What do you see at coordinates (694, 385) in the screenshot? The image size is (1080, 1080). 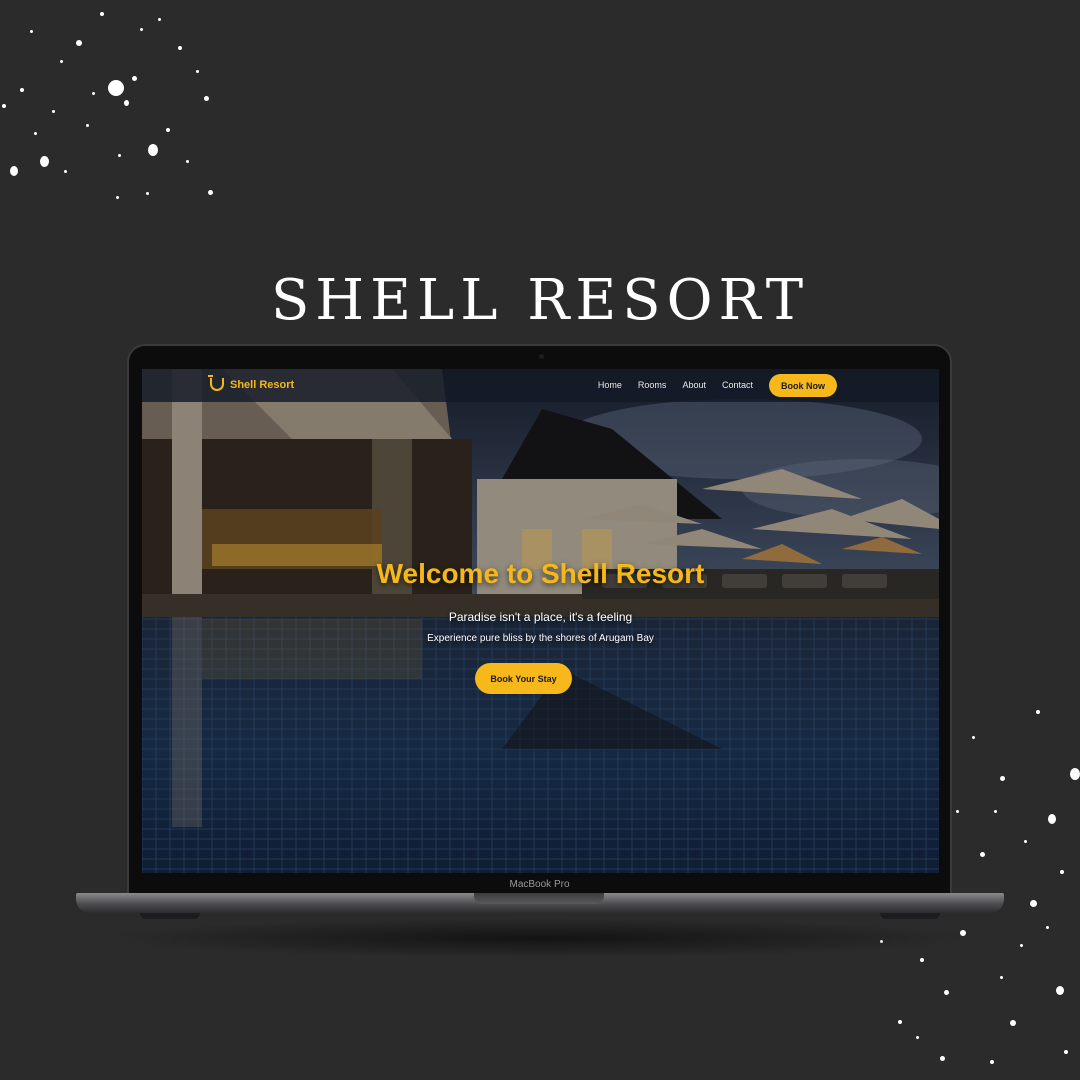 I see `nav-link-about: About` at bounding box center [694, 385].